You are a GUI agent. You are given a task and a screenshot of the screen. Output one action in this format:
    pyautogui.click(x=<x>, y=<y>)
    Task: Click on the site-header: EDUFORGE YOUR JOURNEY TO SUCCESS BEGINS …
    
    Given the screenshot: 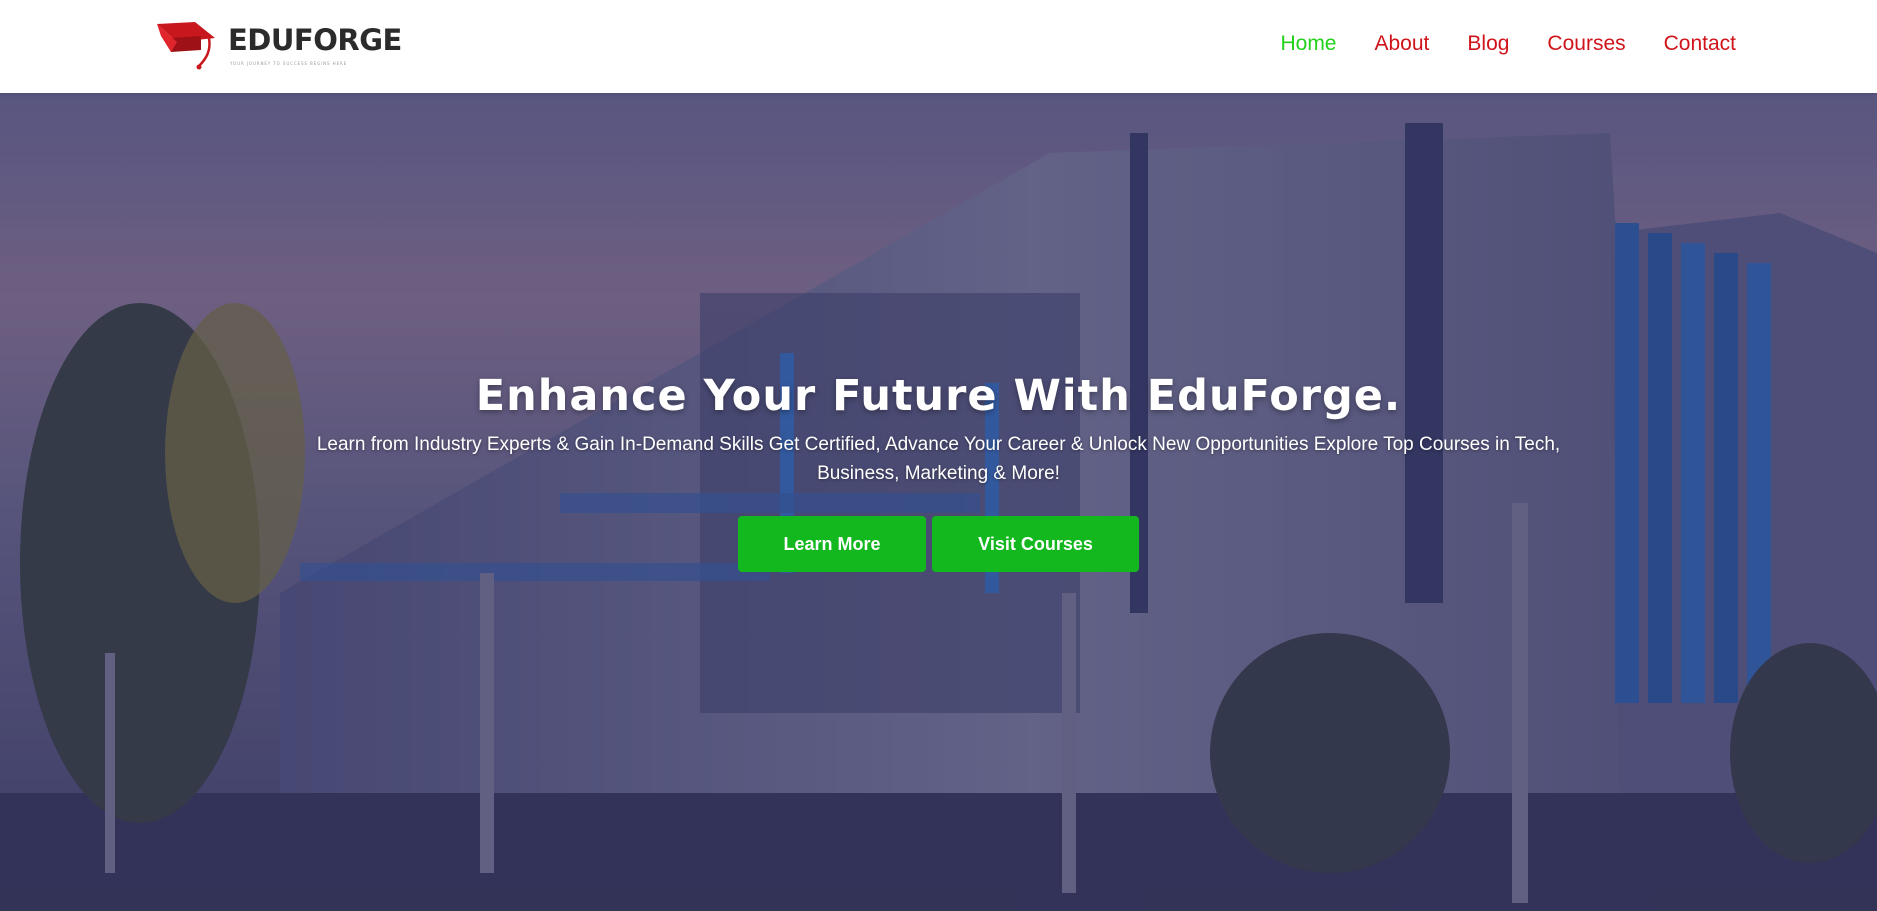 What is the action you would take?
    pyautogui.click(x=938, y=46)
    